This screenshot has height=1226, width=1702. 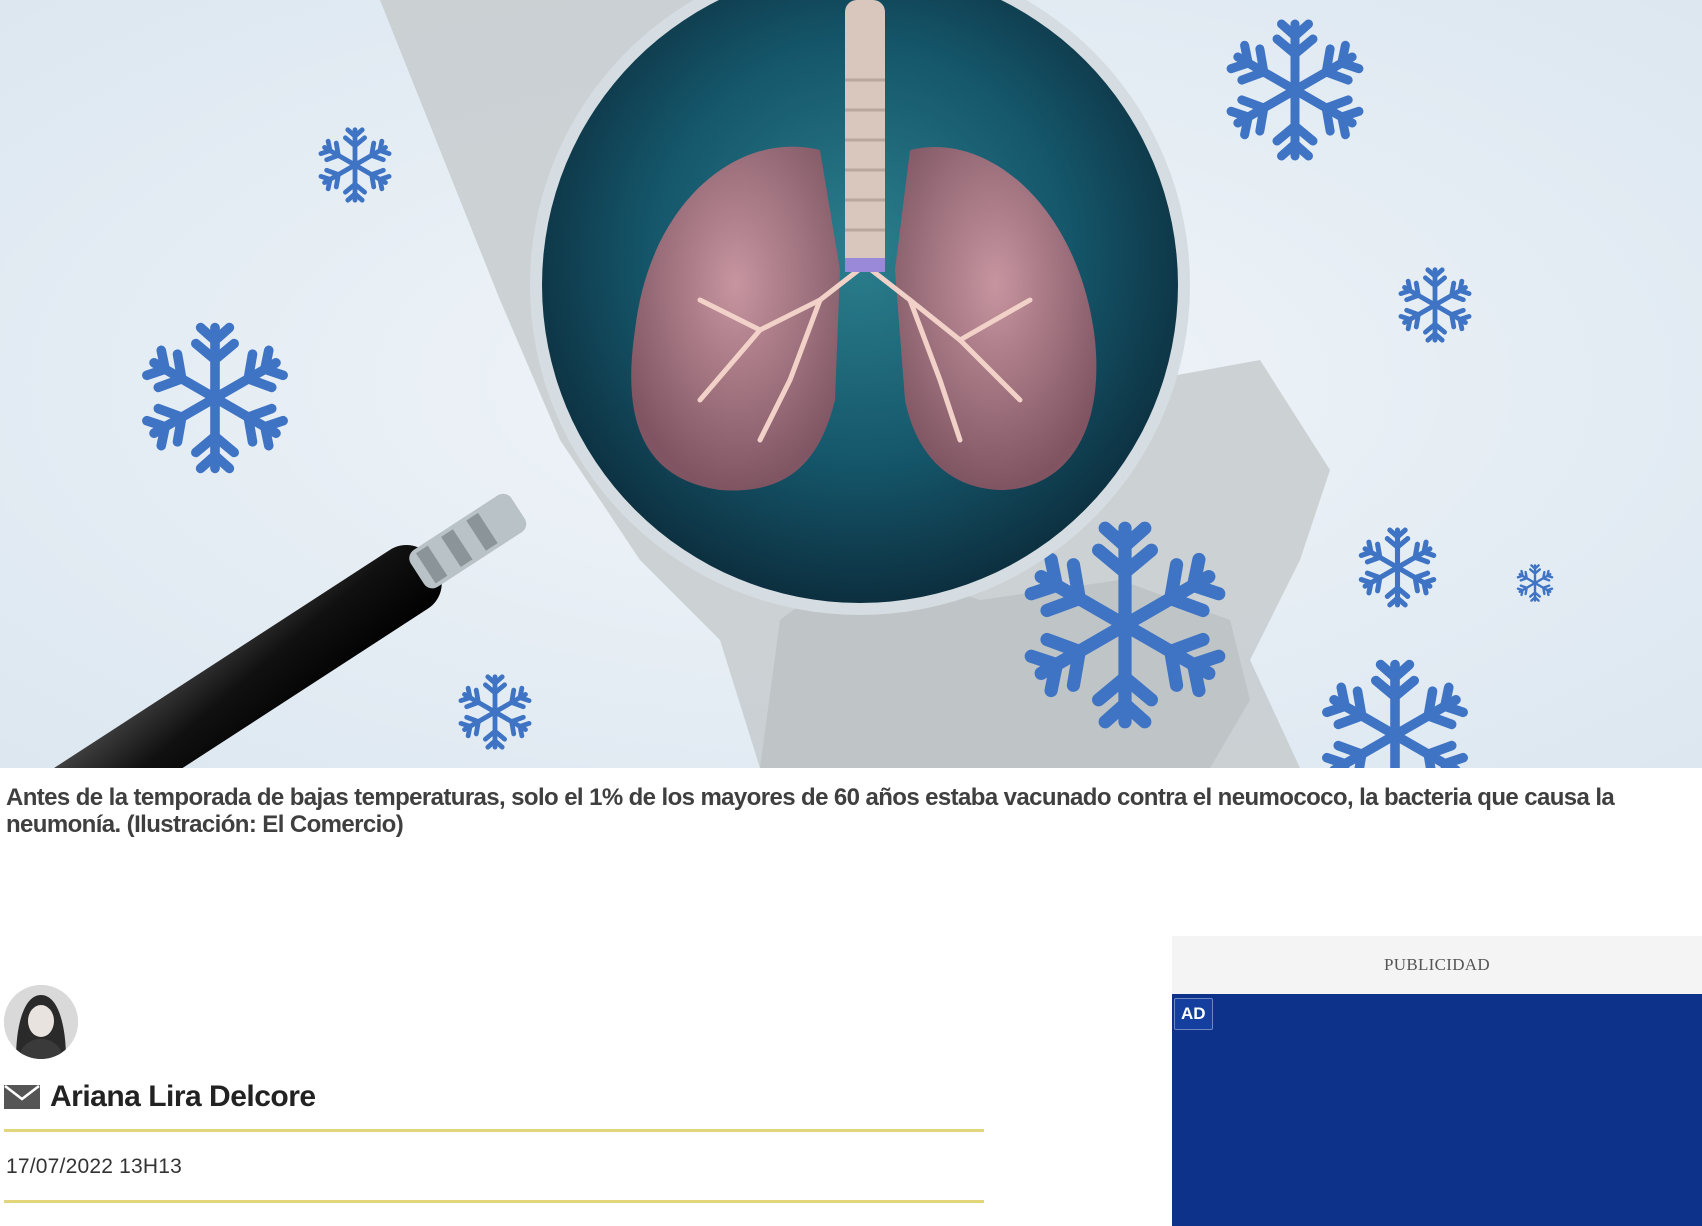 I want to click on publish-date: 17/07/2022 13H13, so click(x=94, y=1166).